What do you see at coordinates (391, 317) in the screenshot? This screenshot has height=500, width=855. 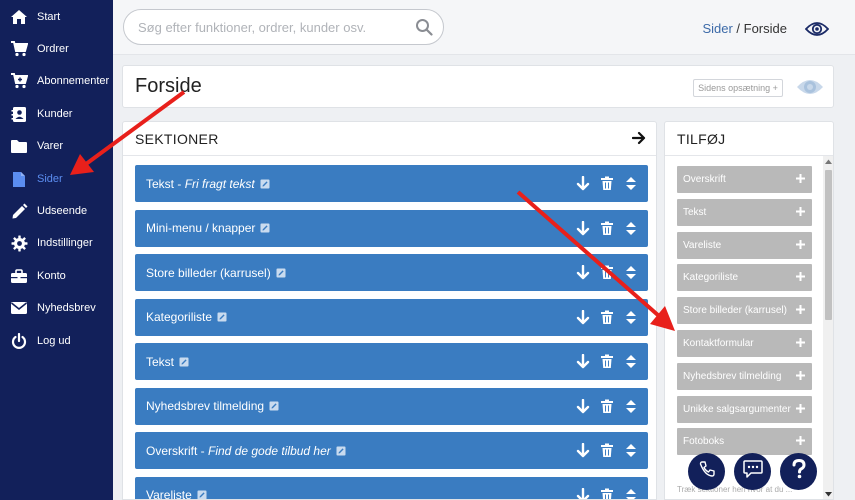 I see `section-row: Kategoriliste` at bounding box center [391, 317].